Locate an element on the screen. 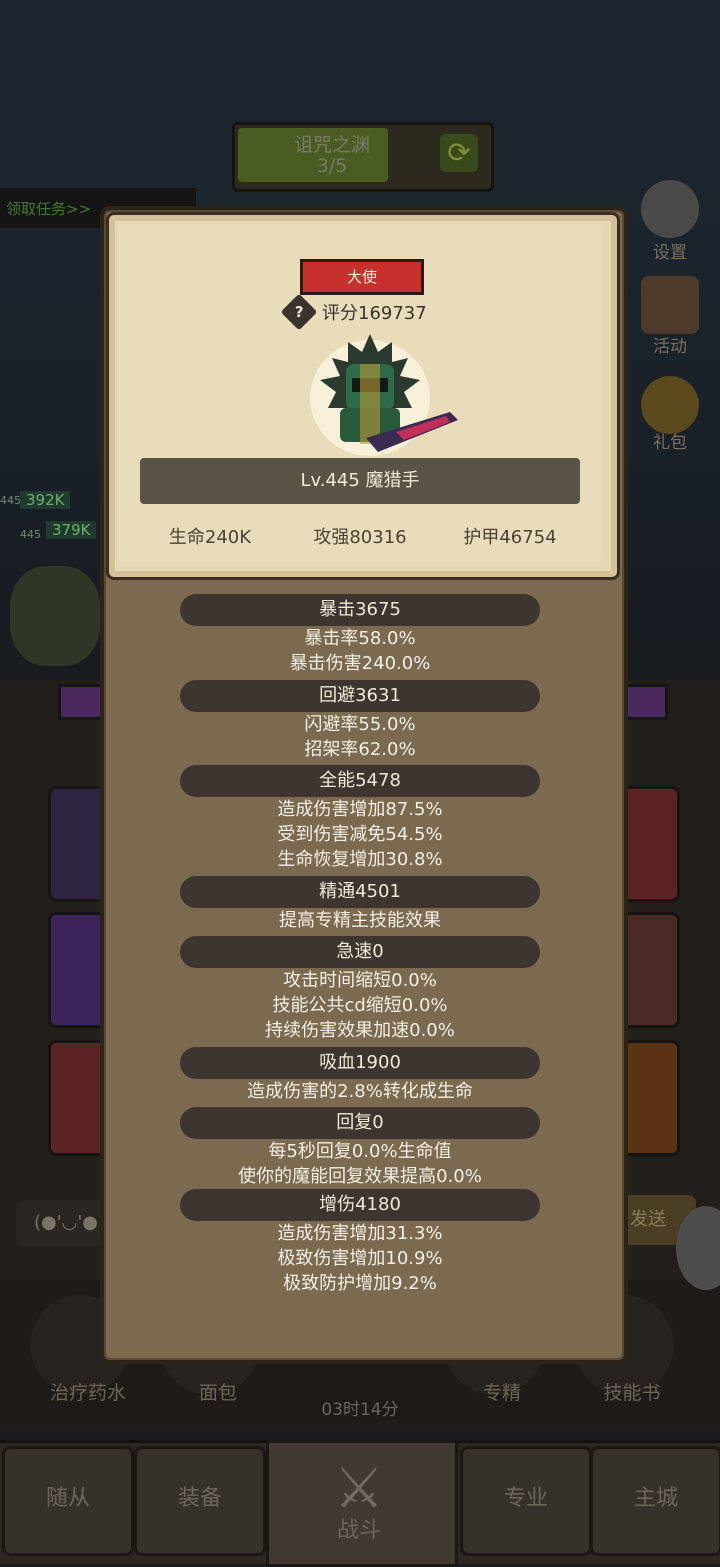  side-label: 设置 is located at coordinates (670, 253).